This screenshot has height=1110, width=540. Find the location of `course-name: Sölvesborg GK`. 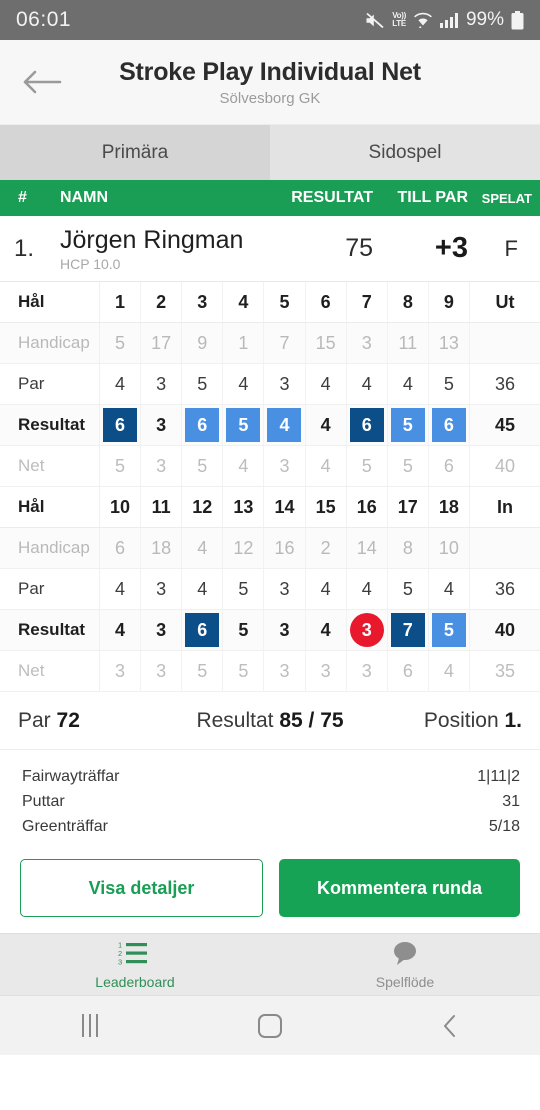

course-name: Sölvesborg GK is located at coordinates (270, 98).